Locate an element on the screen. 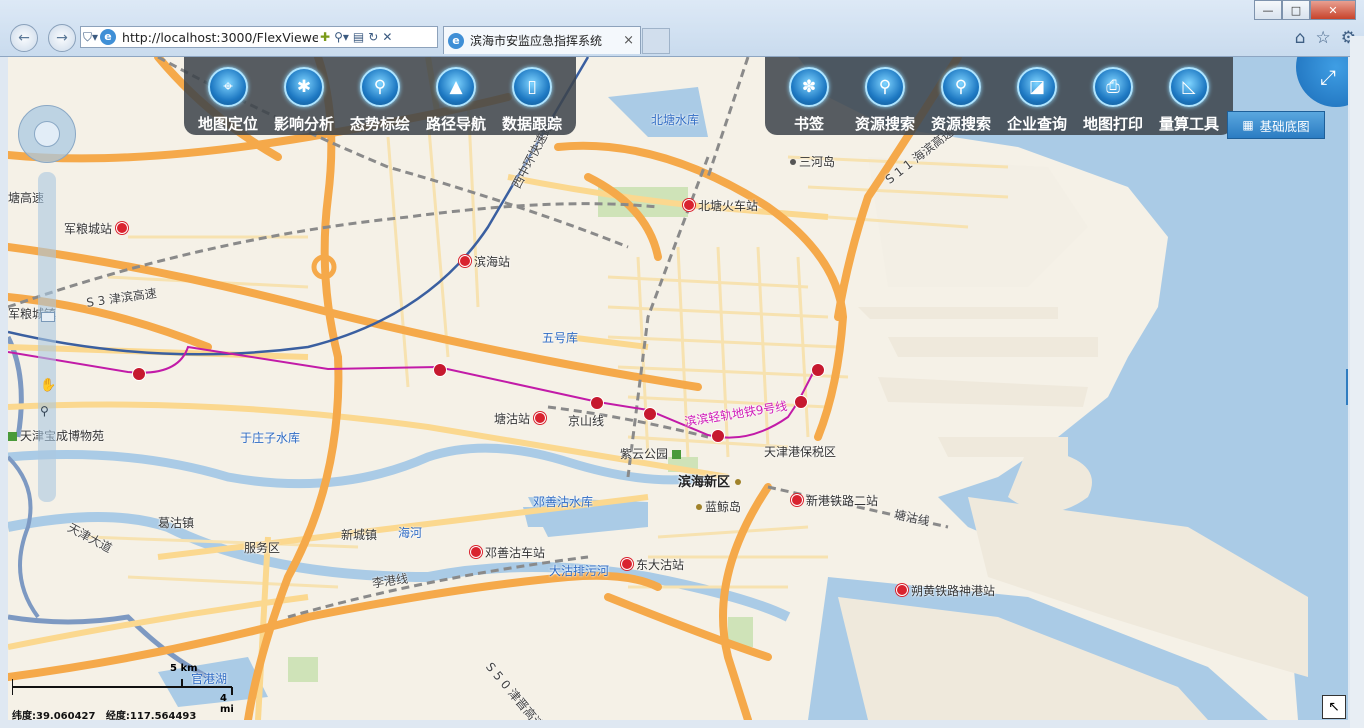 This screenshot has height=728, width=1364. basemap-grid-icon: ▦ is located at coordinates (1248, 125).